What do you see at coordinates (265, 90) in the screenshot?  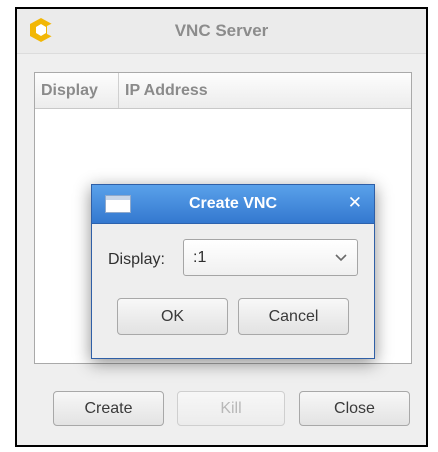 I see `column-header-ip-address: IP Address` at bounding box center [265, 90].